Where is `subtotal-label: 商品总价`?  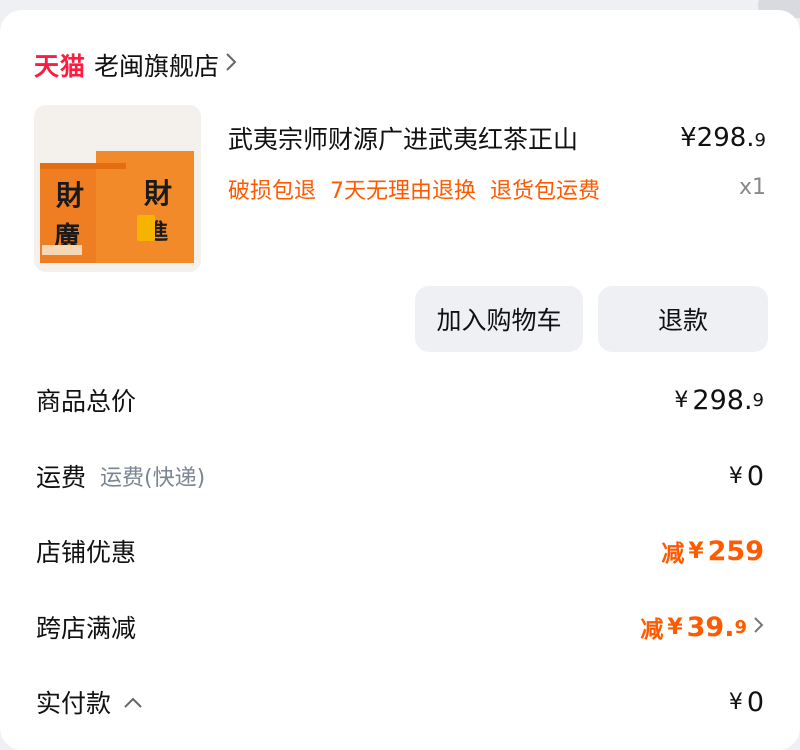 subtotal-label: 商品总价 is located at coordinates (86, 401).